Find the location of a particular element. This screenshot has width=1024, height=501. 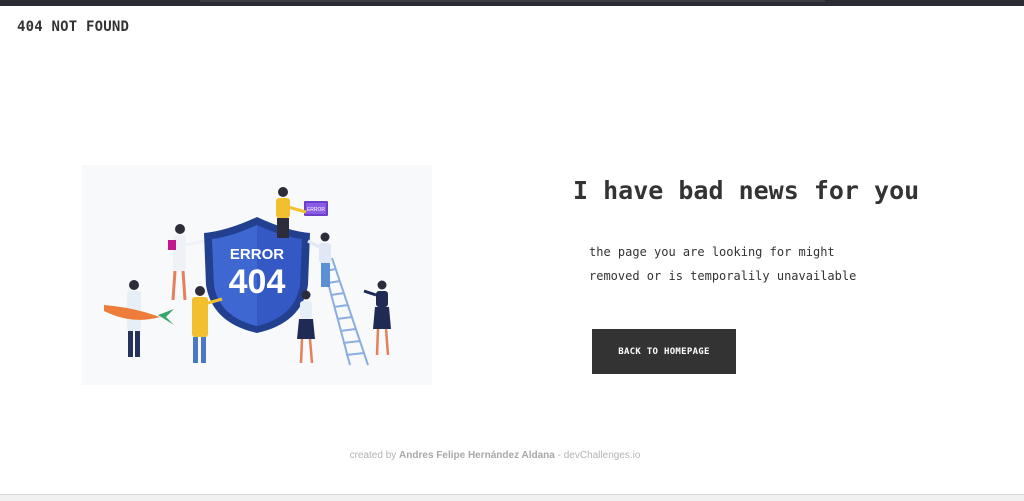

error-message-line-2: removed or is temporalily unavailable is located at coordinates (723, 276).